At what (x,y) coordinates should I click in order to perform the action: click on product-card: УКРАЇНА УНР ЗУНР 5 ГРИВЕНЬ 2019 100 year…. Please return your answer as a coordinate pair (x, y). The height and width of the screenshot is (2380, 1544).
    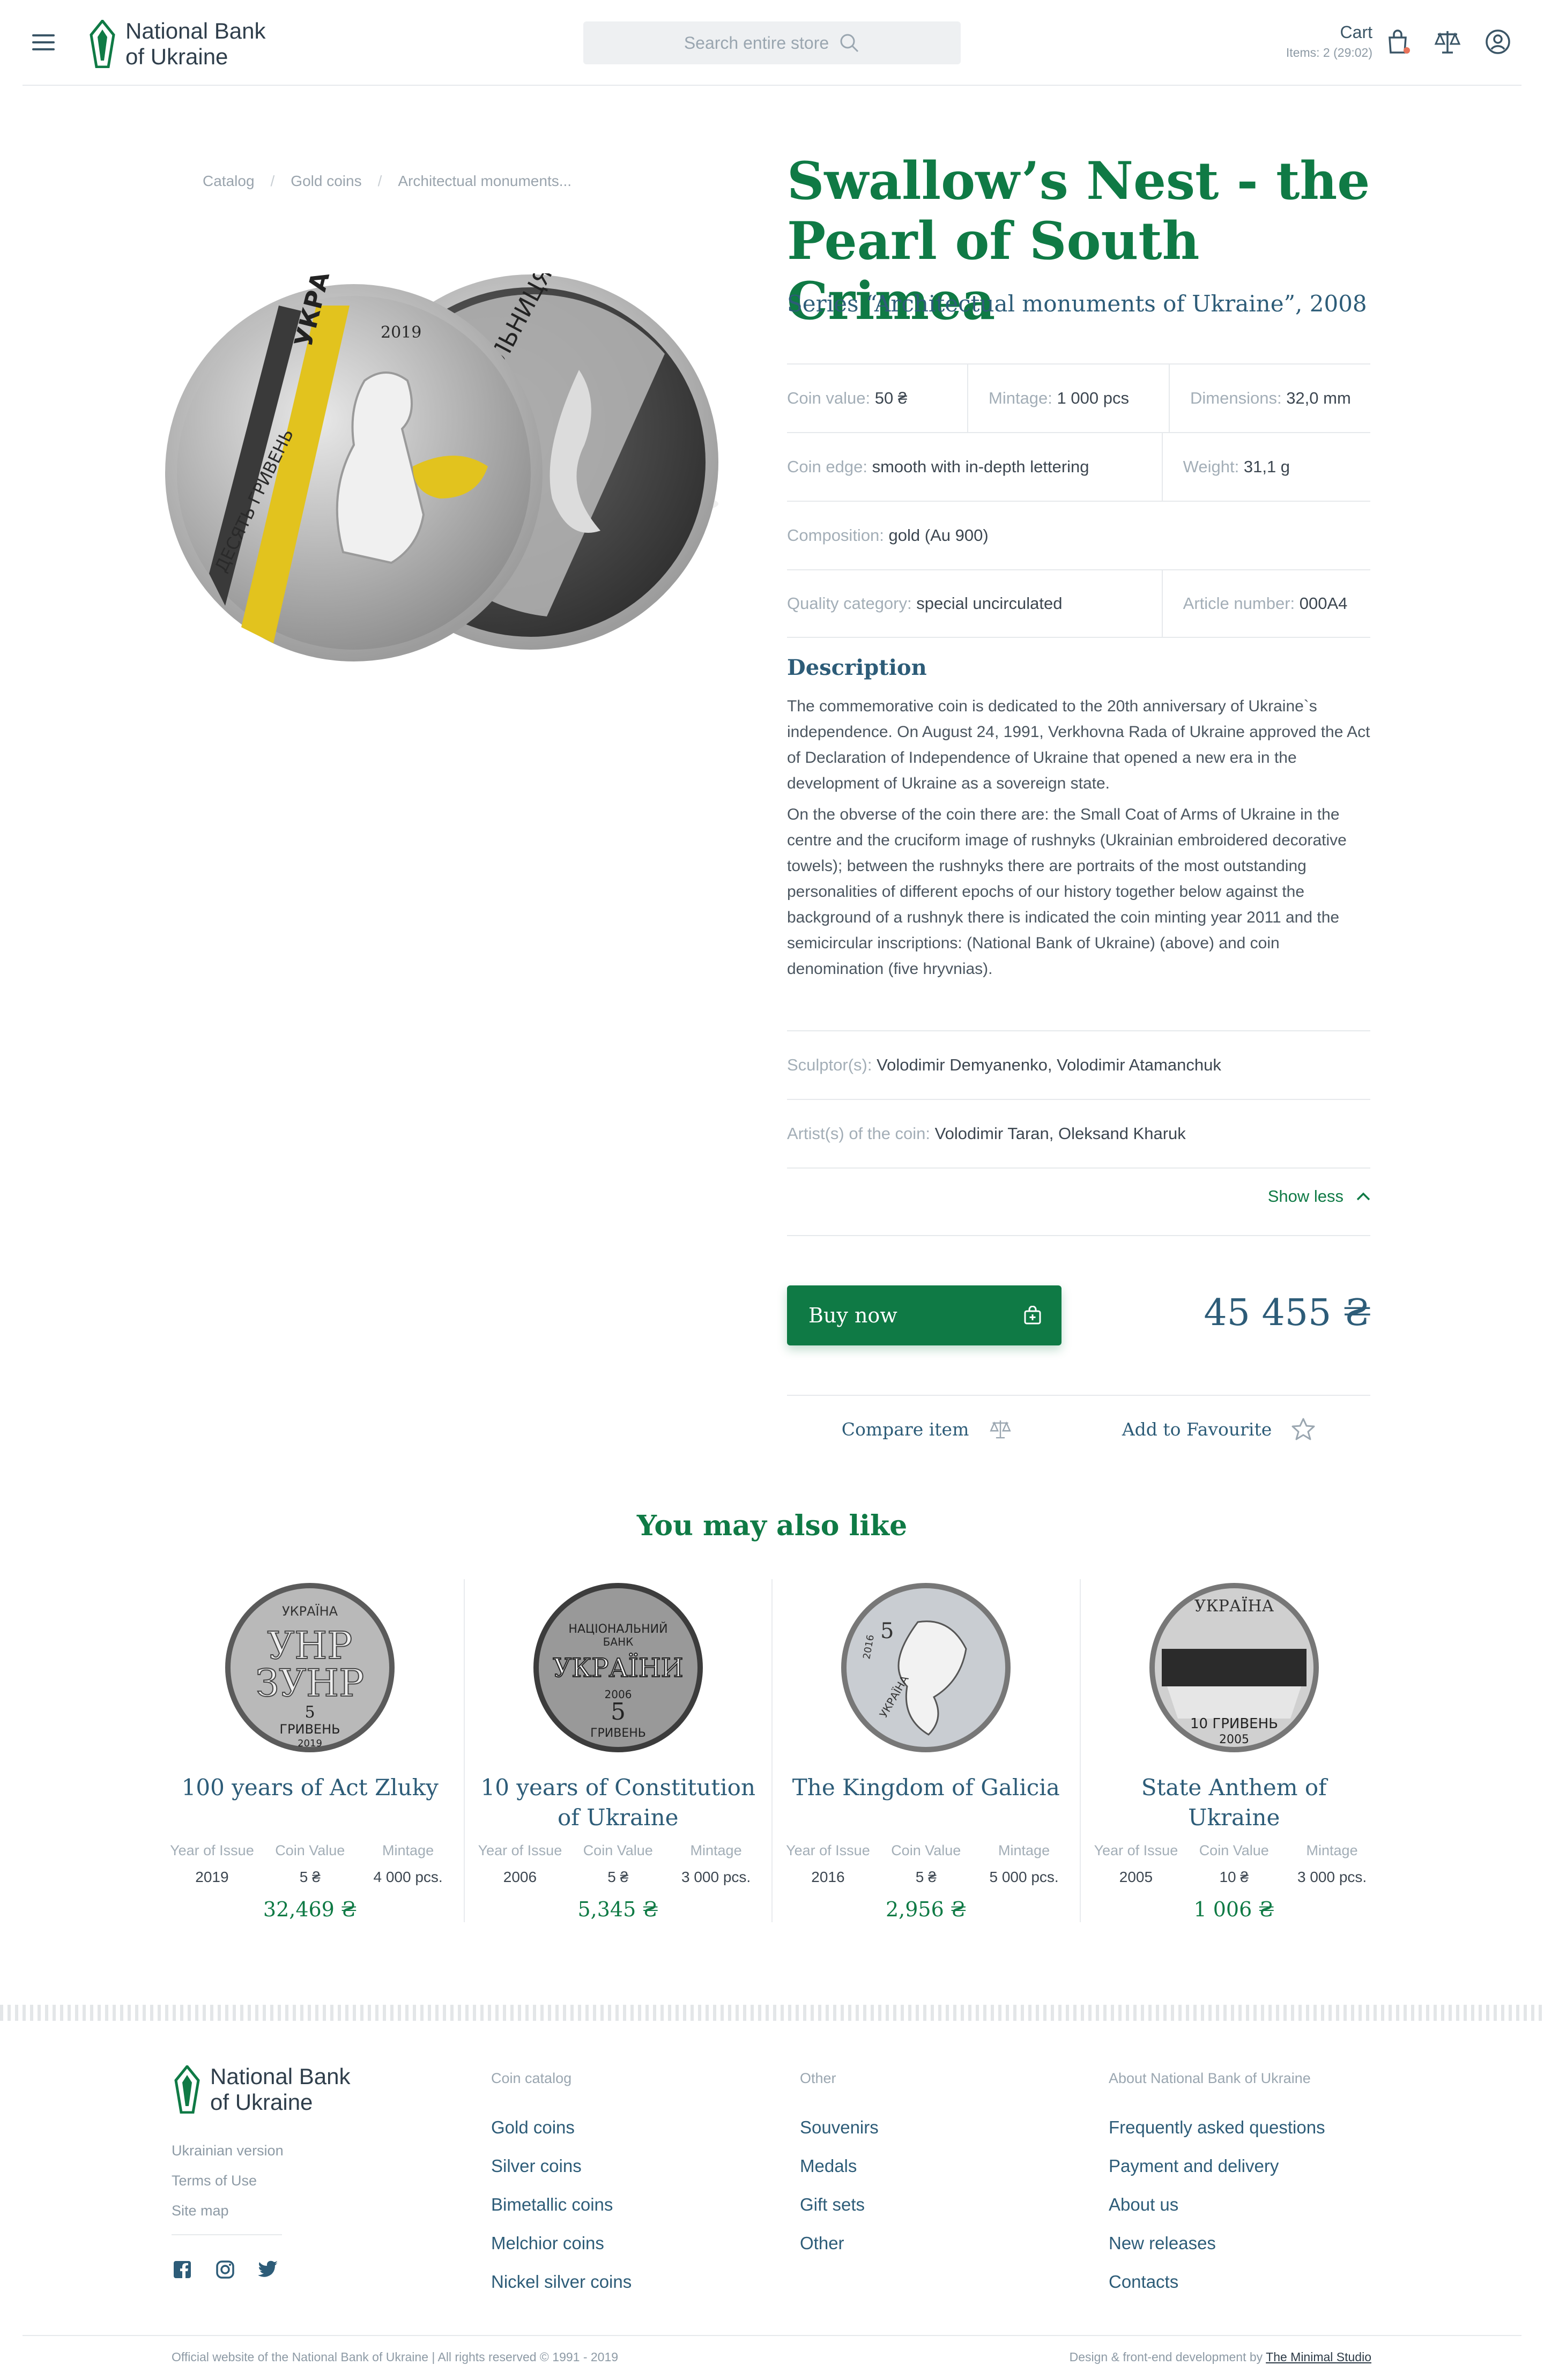
    Looking at the image, I should click on (310, 1750).